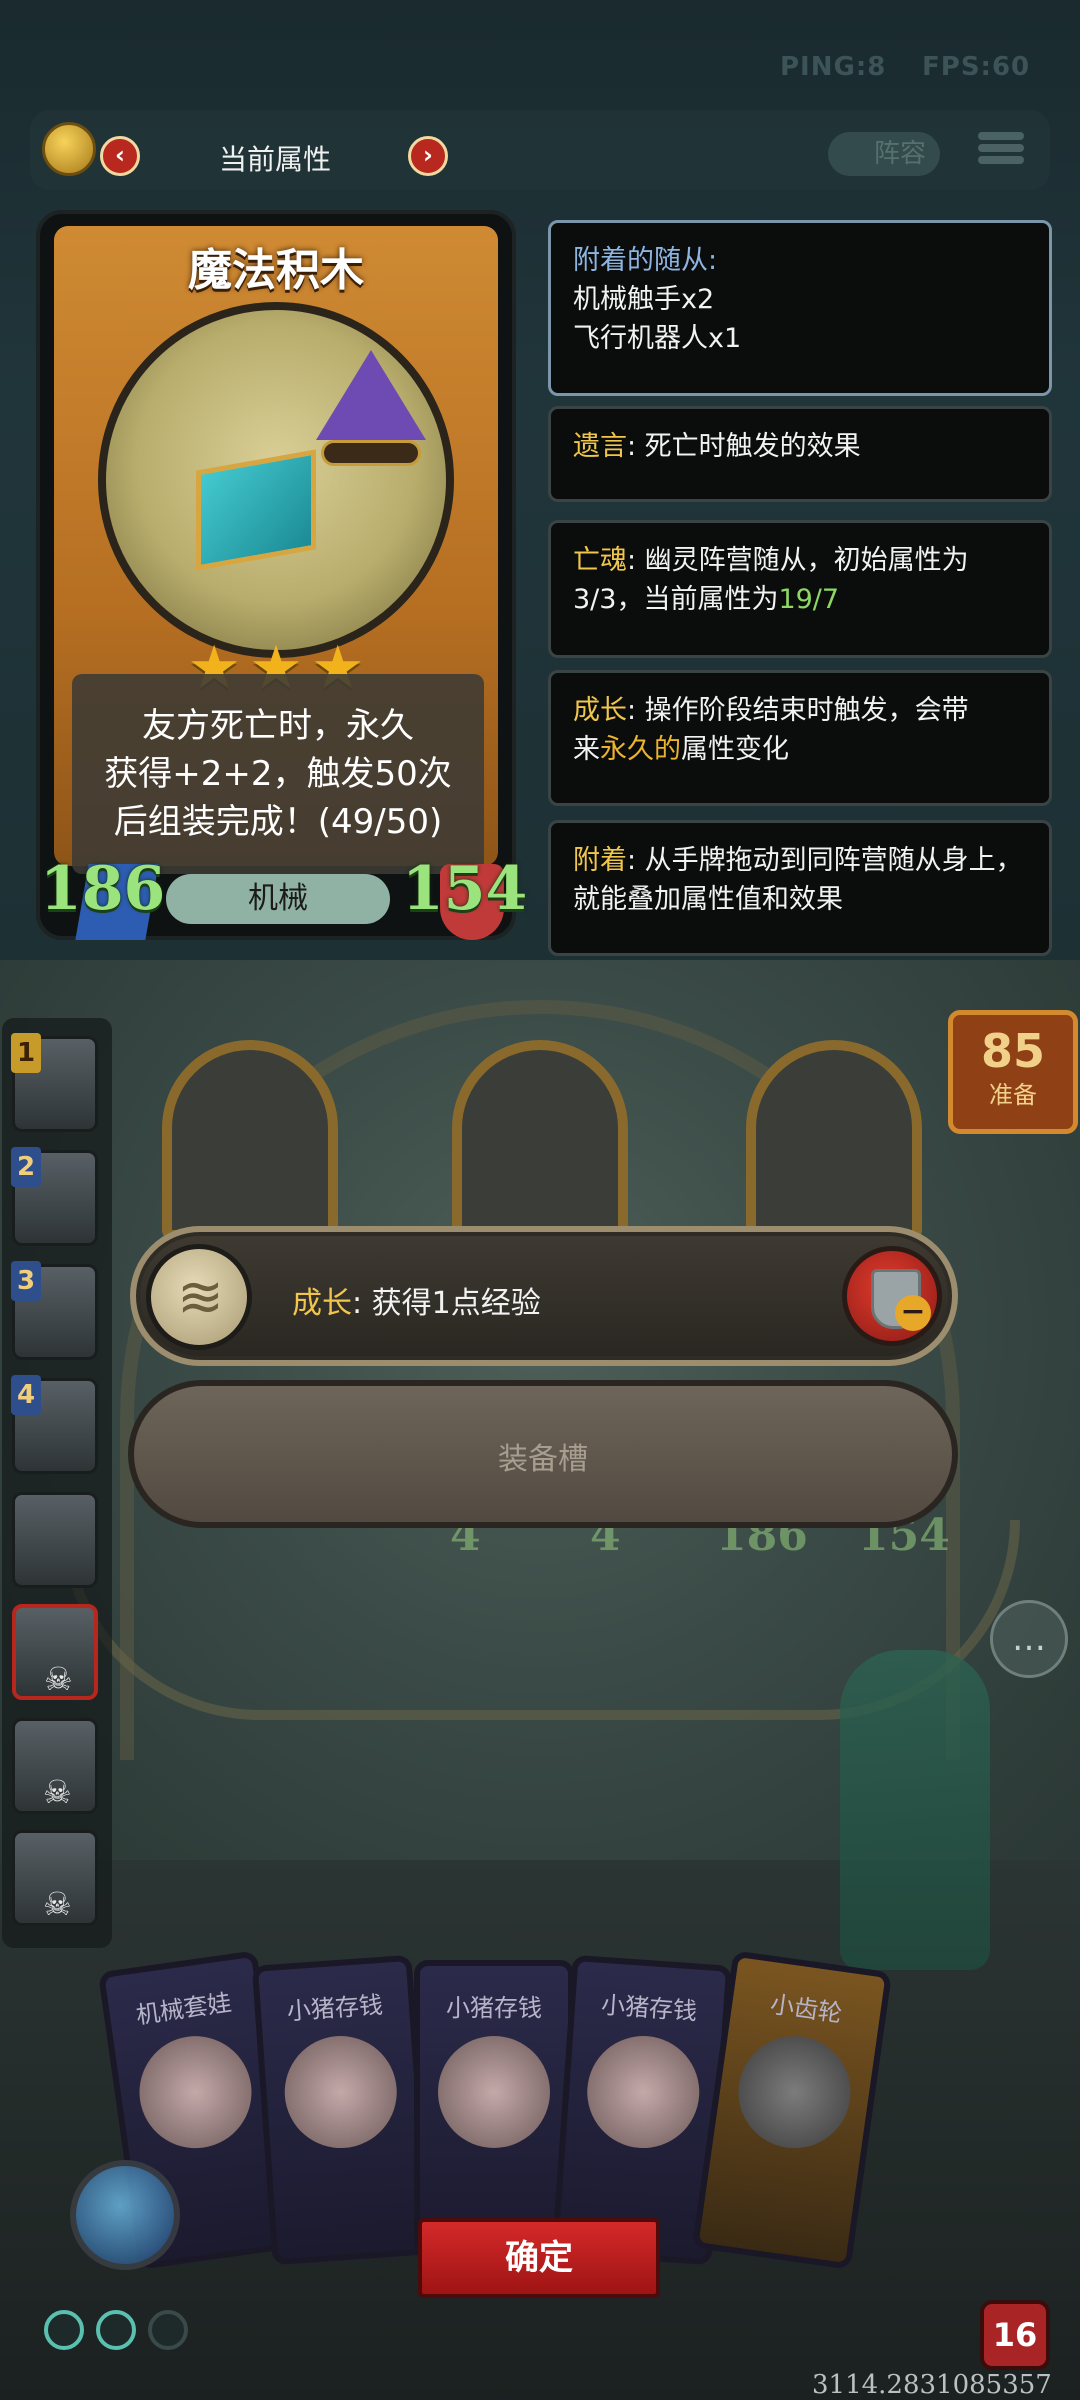  Describe the element at coordinates (26, 1167) in the screenshot. I see `rank-badge: 2` at that location.